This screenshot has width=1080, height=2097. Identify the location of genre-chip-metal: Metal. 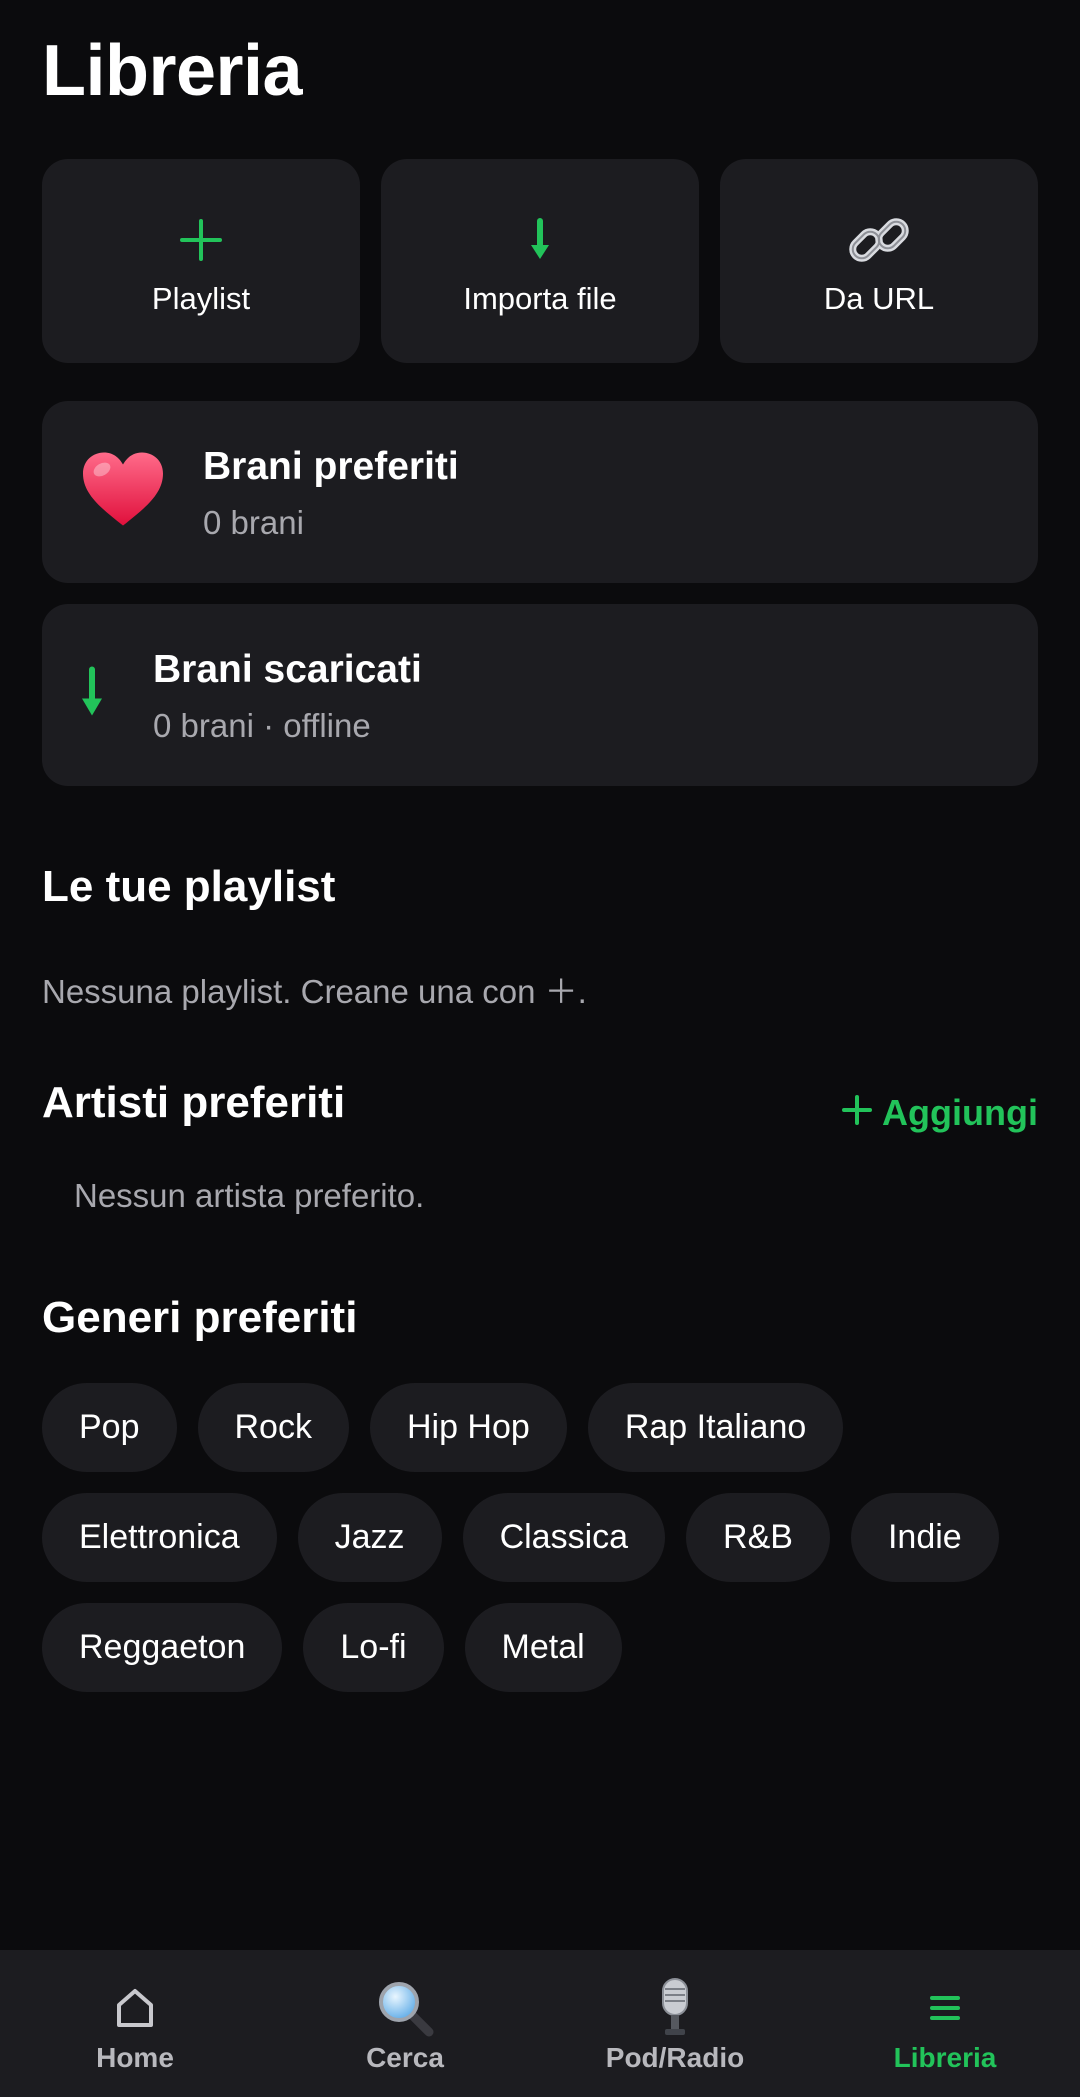
(543, 1647).